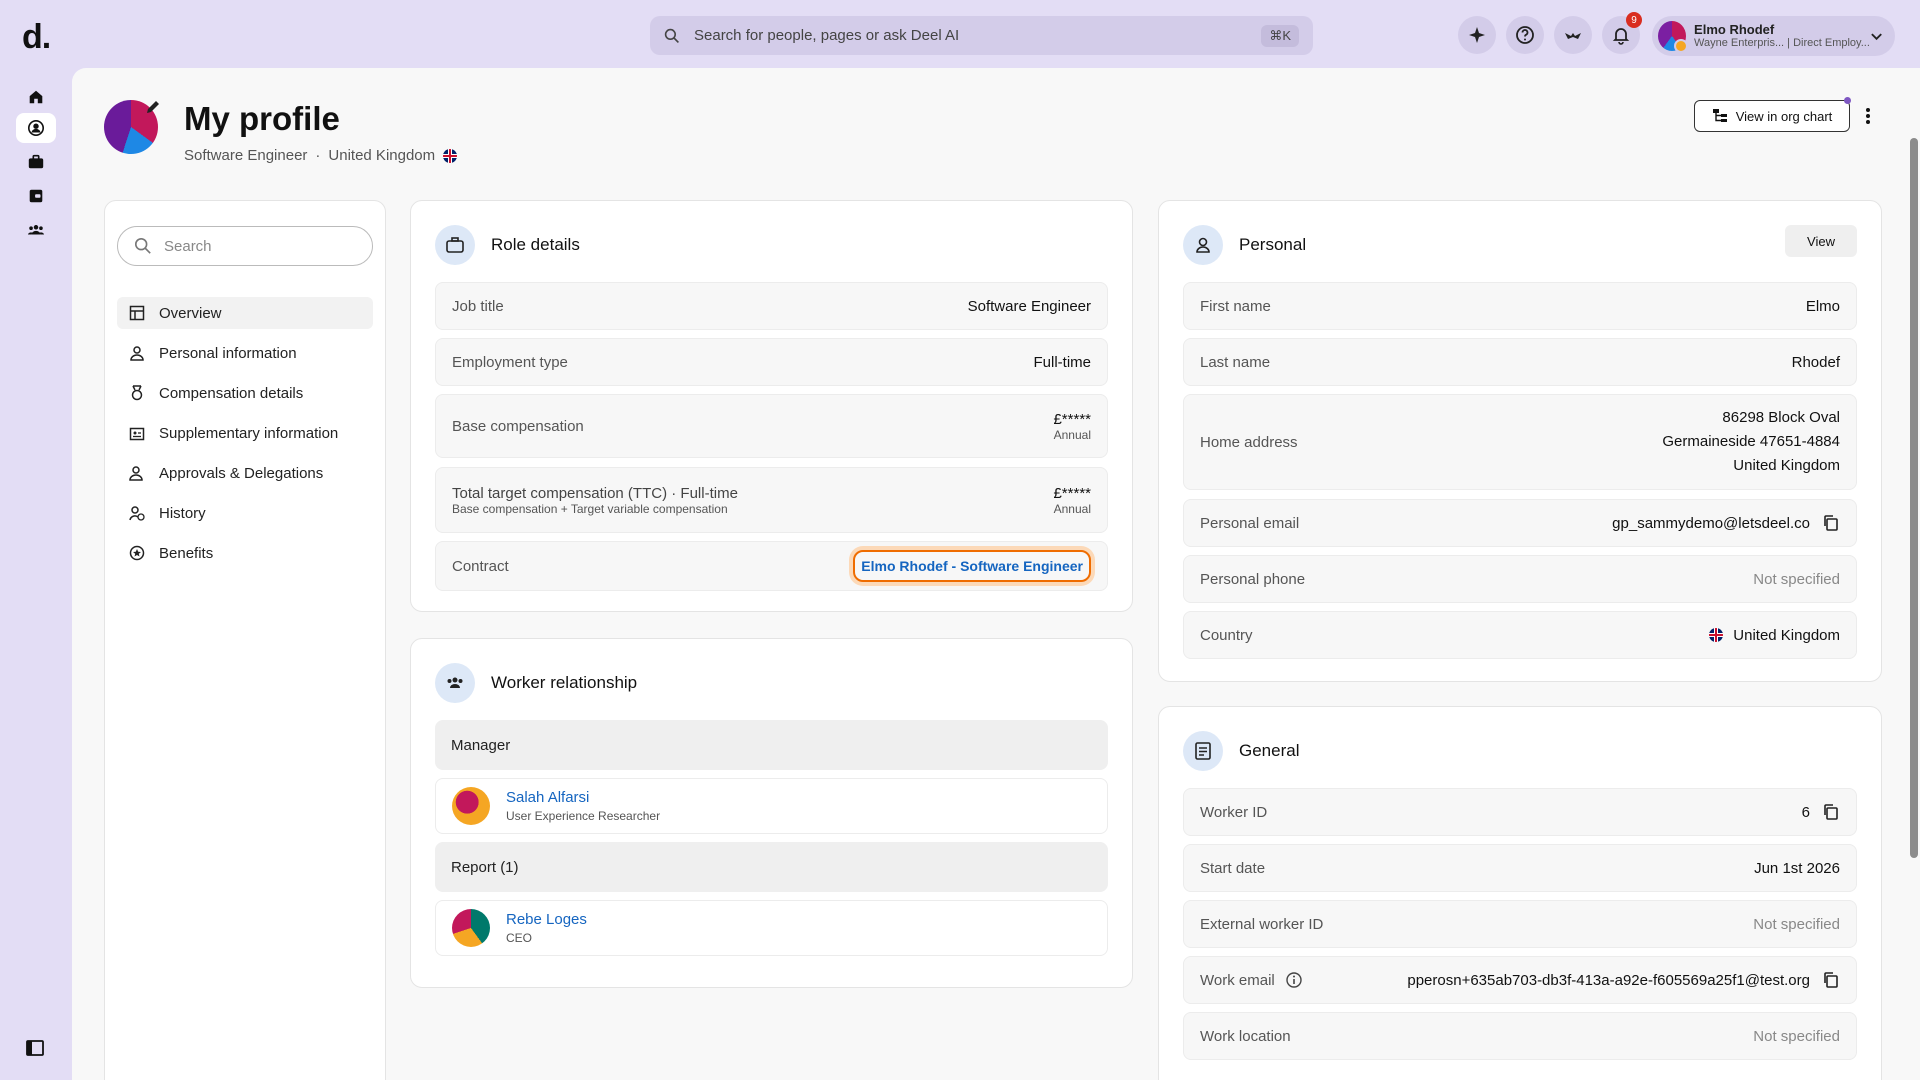 This screenshot has height=1080, width=1920. Describe the element at coordinates (510, 362) in the screenshot. I see `field-label: Employment type` at that location.